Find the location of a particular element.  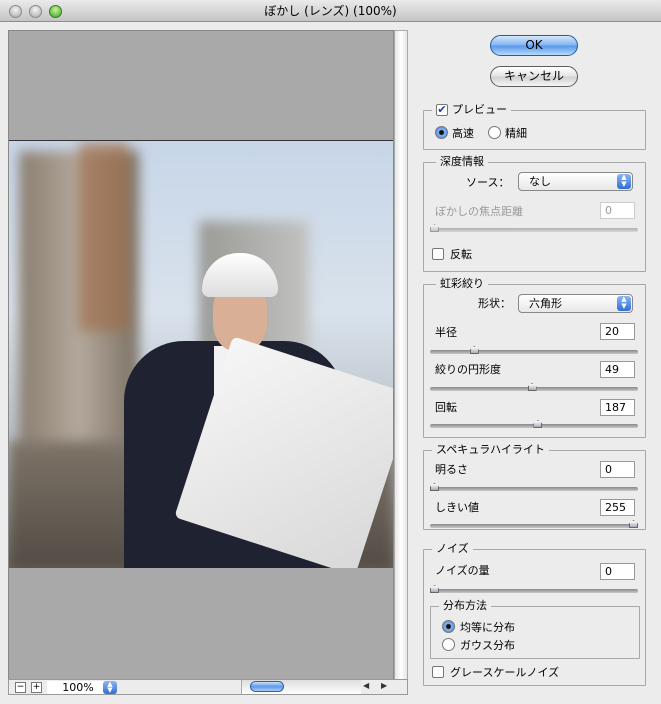

cancel-button: キャンセル is located at coordinates (534, 76).